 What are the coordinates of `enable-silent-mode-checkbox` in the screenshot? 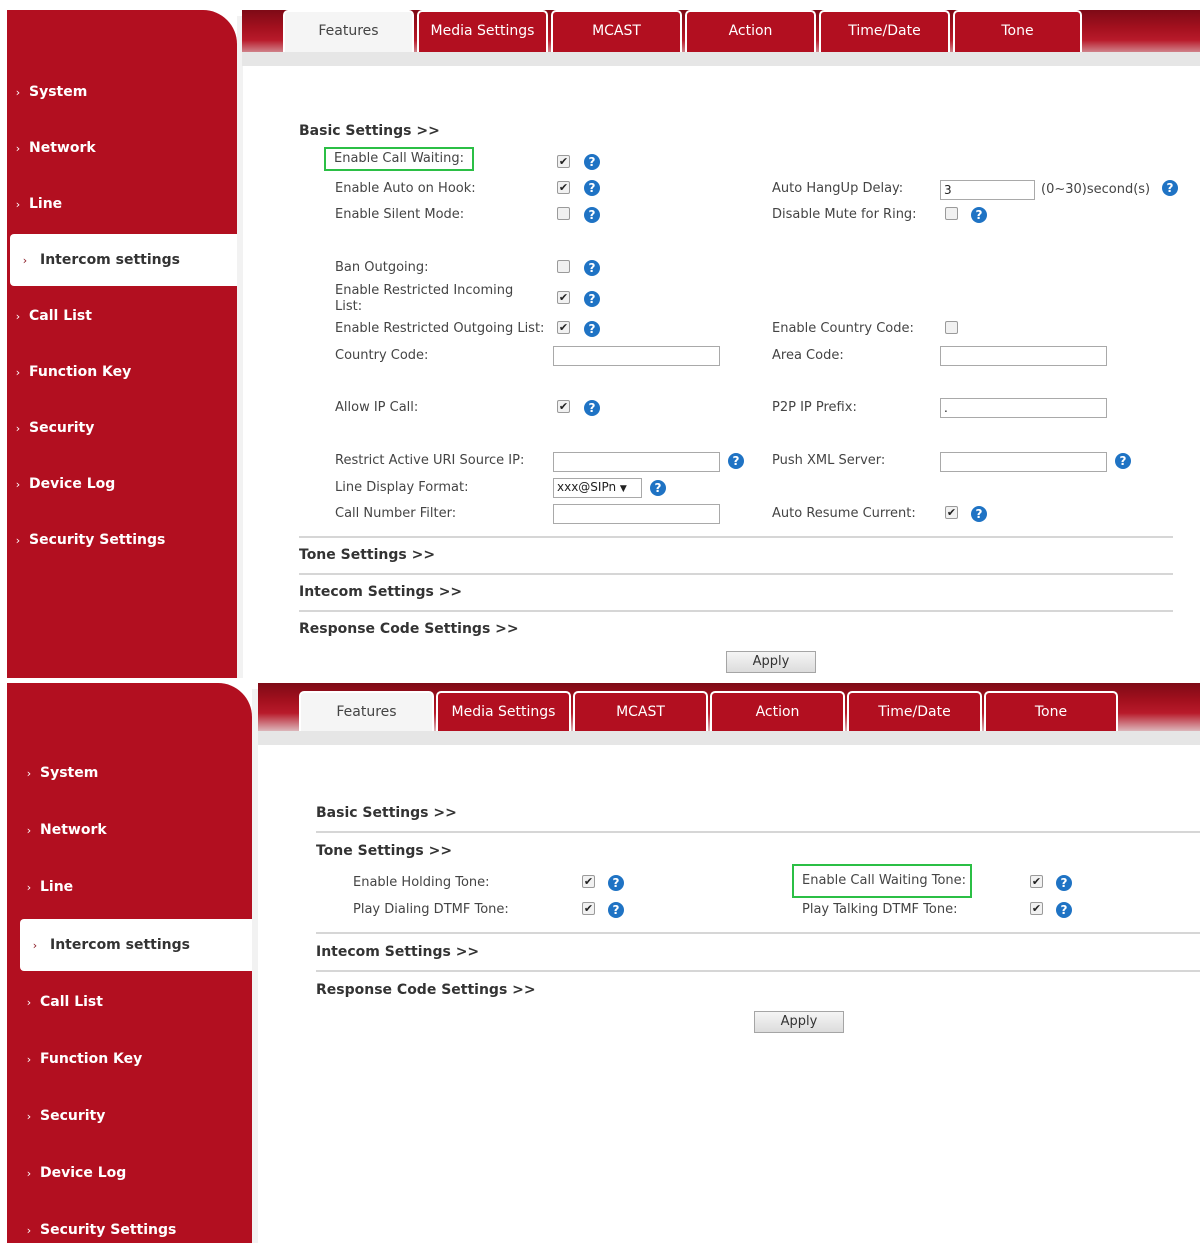 It's located at (563, 213).